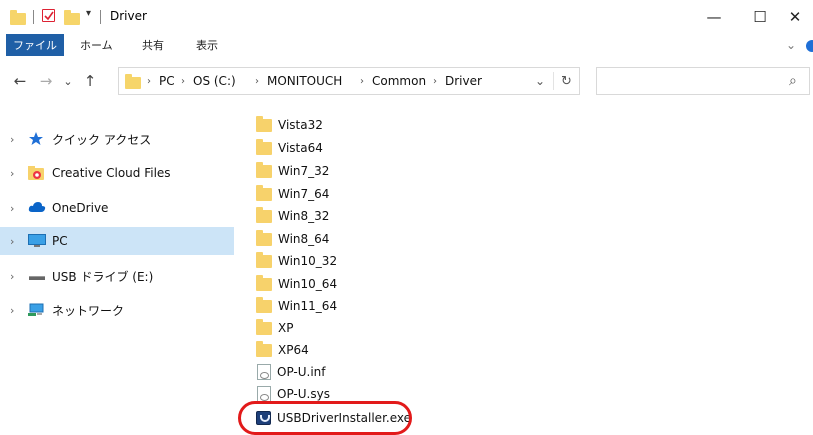  I want to click on list-item: Vista64, so click(289, 148).